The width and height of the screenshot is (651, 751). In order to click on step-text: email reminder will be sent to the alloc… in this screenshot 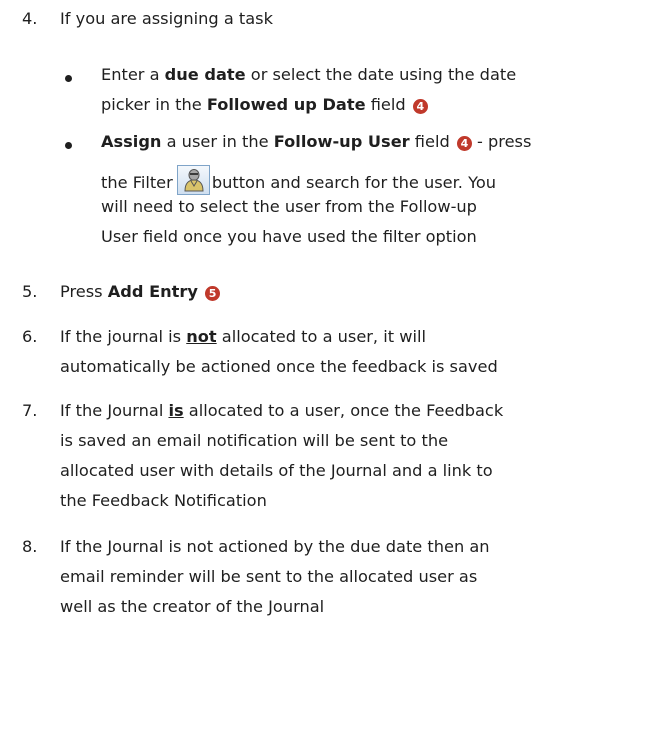, I will do `click(269, 576)`.